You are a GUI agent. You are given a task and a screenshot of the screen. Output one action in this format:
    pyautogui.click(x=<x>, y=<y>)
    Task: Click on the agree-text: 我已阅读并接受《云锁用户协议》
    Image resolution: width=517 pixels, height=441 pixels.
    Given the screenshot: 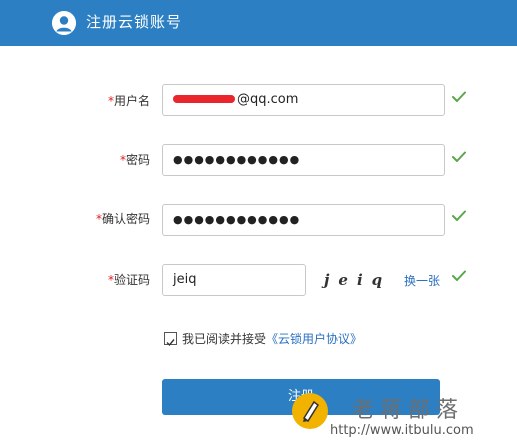 What is the action you would take?
    pyautogui.click(x=272, y=339)
    